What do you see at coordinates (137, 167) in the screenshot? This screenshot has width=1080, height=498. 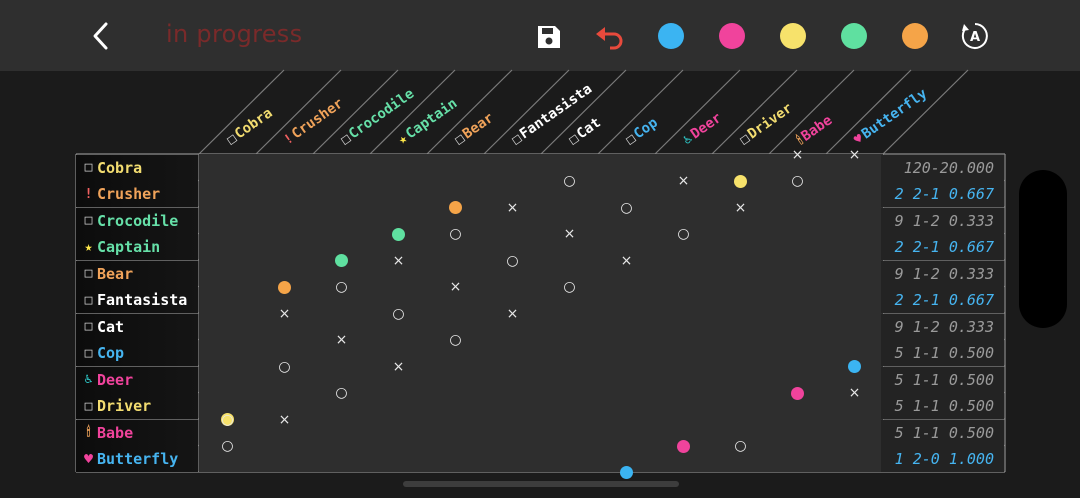 I see `row-label-cobra: □ Cobra` at bounding box center [137, 167].